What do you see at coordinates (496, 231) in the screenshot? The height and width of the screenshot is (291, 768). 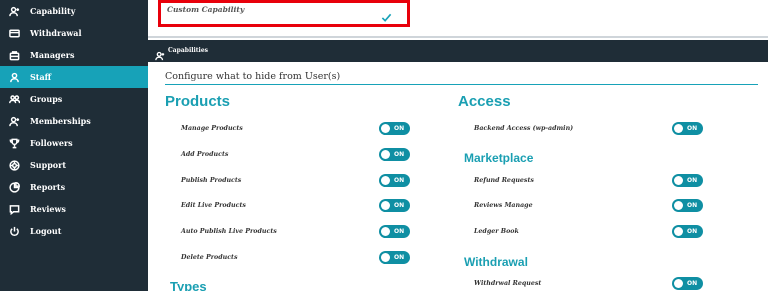 I see `row-label: Ledger Book` at bounding box center [496, 231].